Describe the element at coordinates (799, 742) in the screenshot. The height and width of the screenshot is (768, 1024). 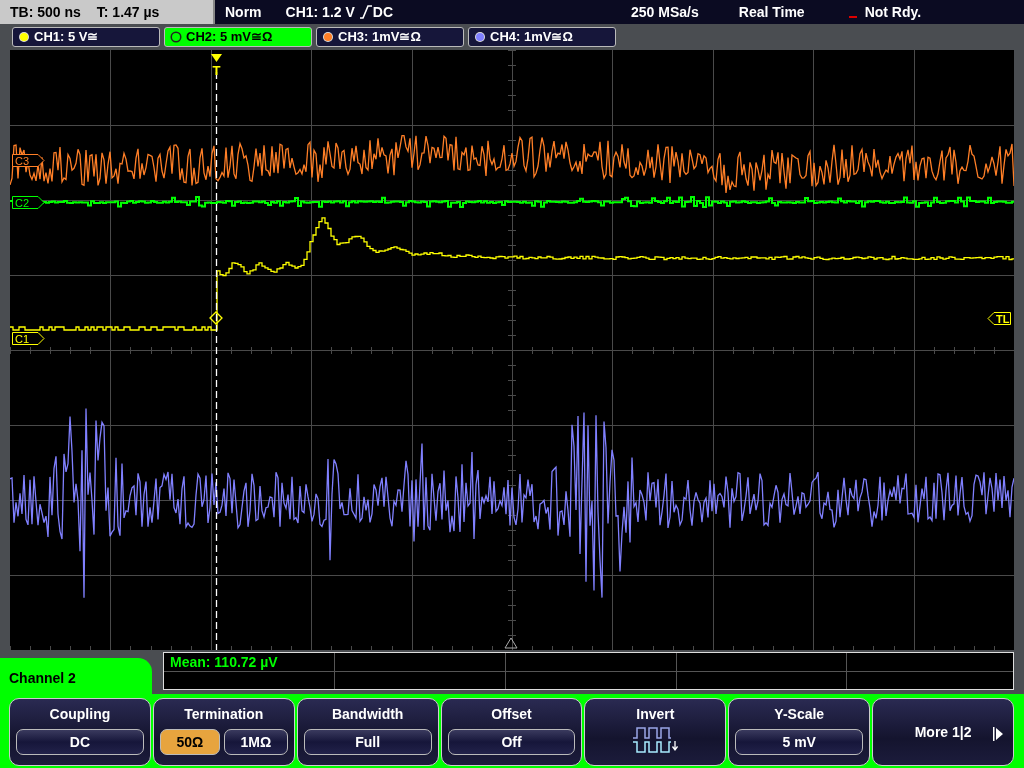
I see `softkey-value-button: 5 mV` at that location.